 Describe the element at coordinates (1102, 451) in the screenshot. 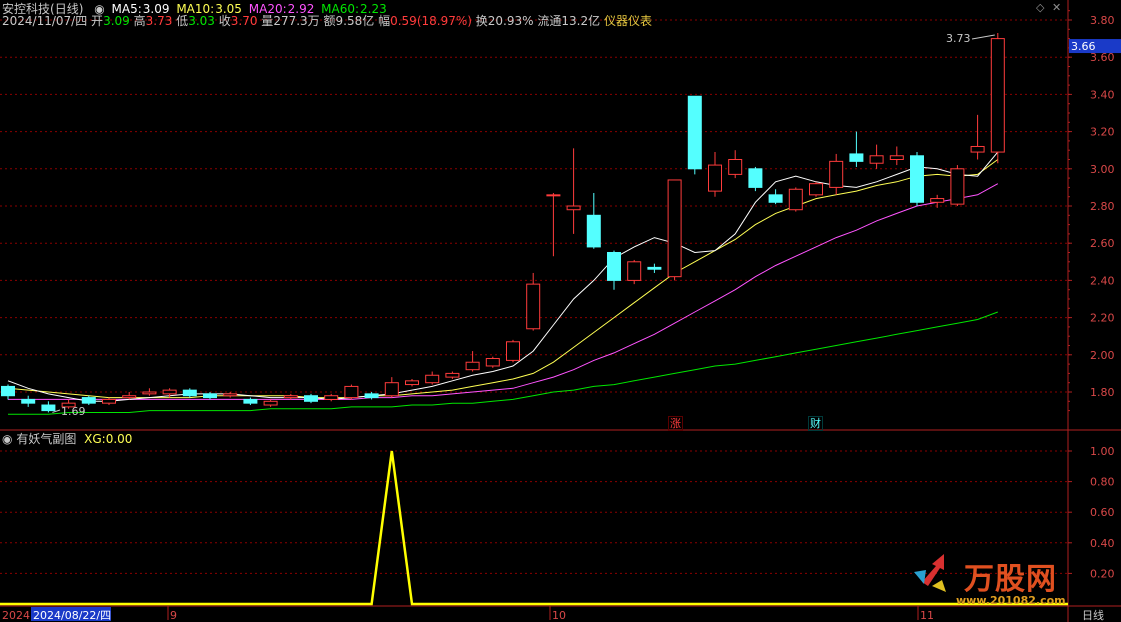

I see `indicator-tick-label: 1.00` at that location.